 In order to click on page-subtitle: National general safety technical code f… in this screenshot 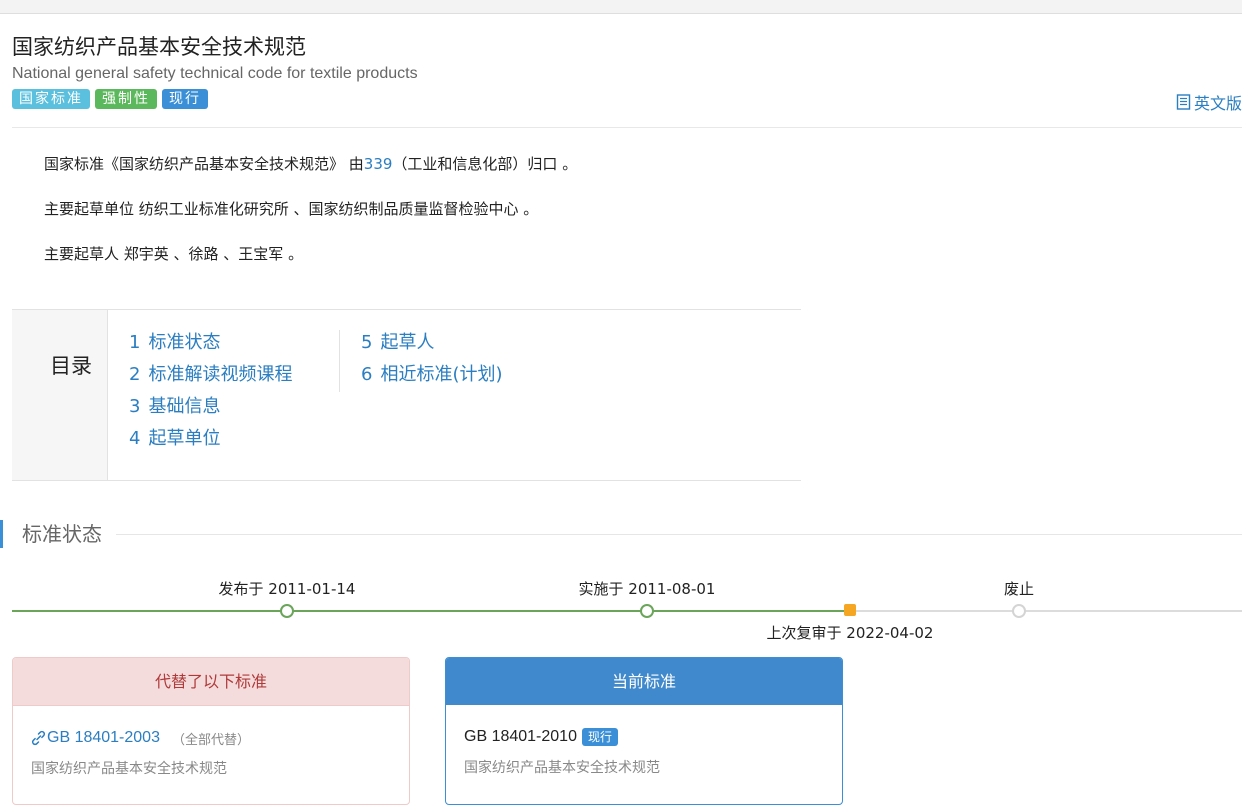, I will do `click(215, 73)`.